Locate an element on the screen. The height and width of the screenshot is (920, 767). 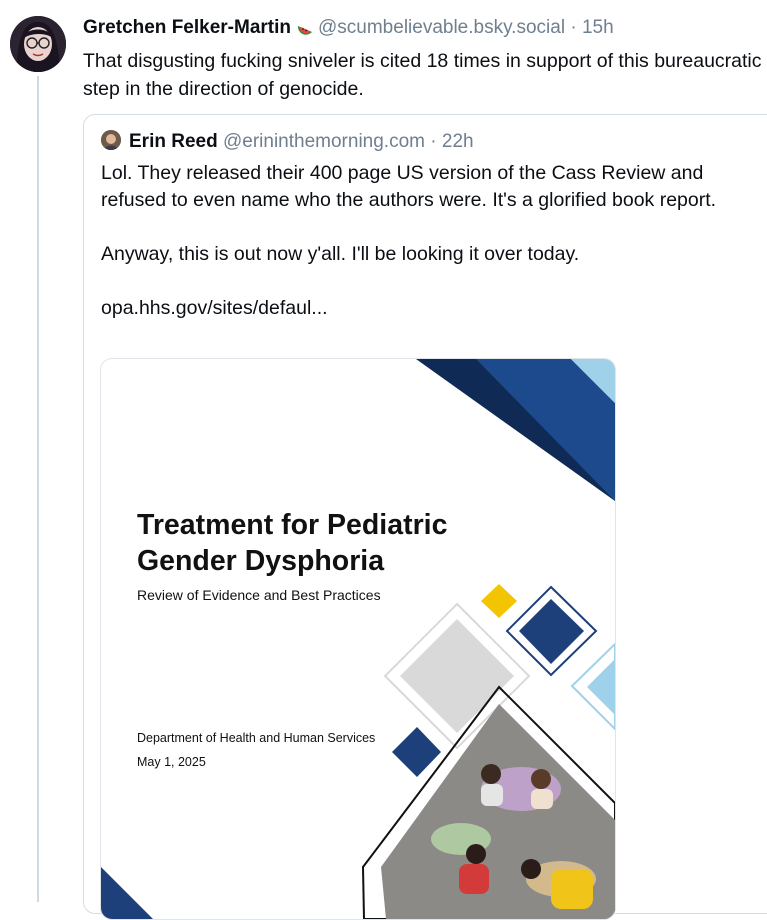
thread-line is located at coordinates (38, 489).